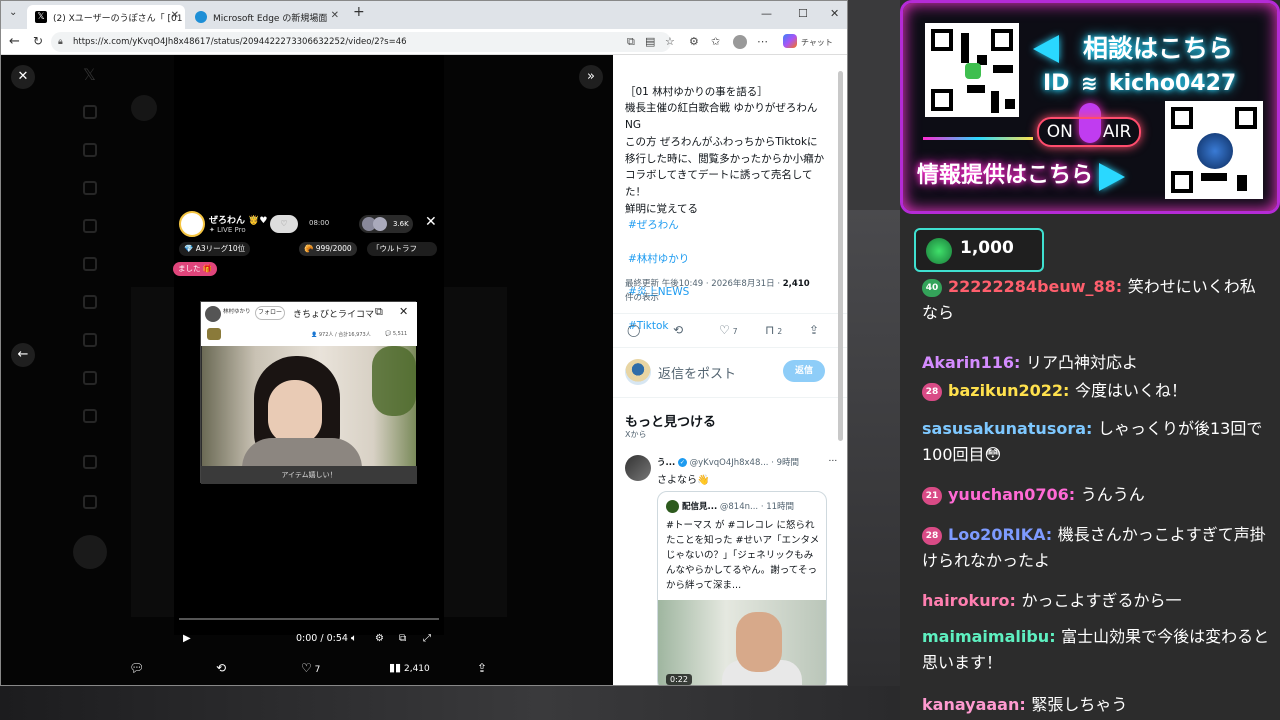 The image size is (1280, 720). Describe the element at coordinates (1089, 132) in the screenshot. I see `on-air-sign: ON AIR` at that location.